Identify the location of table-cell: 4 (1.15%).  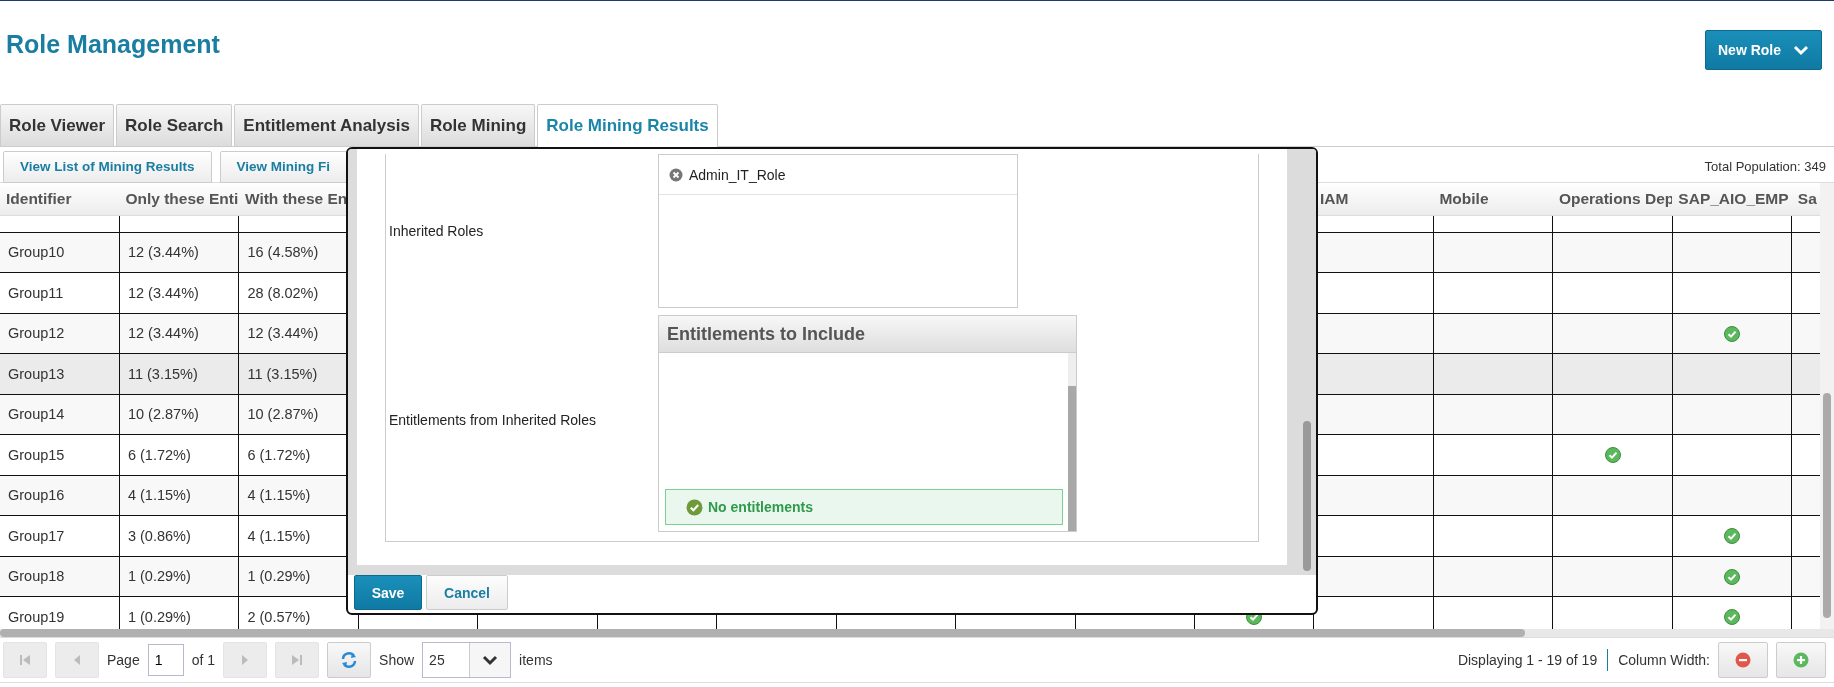
(179, 495).